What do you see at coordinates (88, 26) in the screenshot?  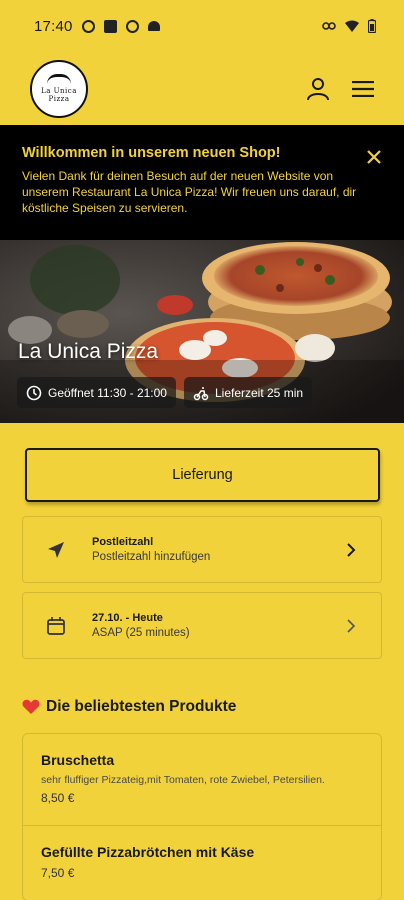 I see `notification-icon` at bounding box center [88, 26].